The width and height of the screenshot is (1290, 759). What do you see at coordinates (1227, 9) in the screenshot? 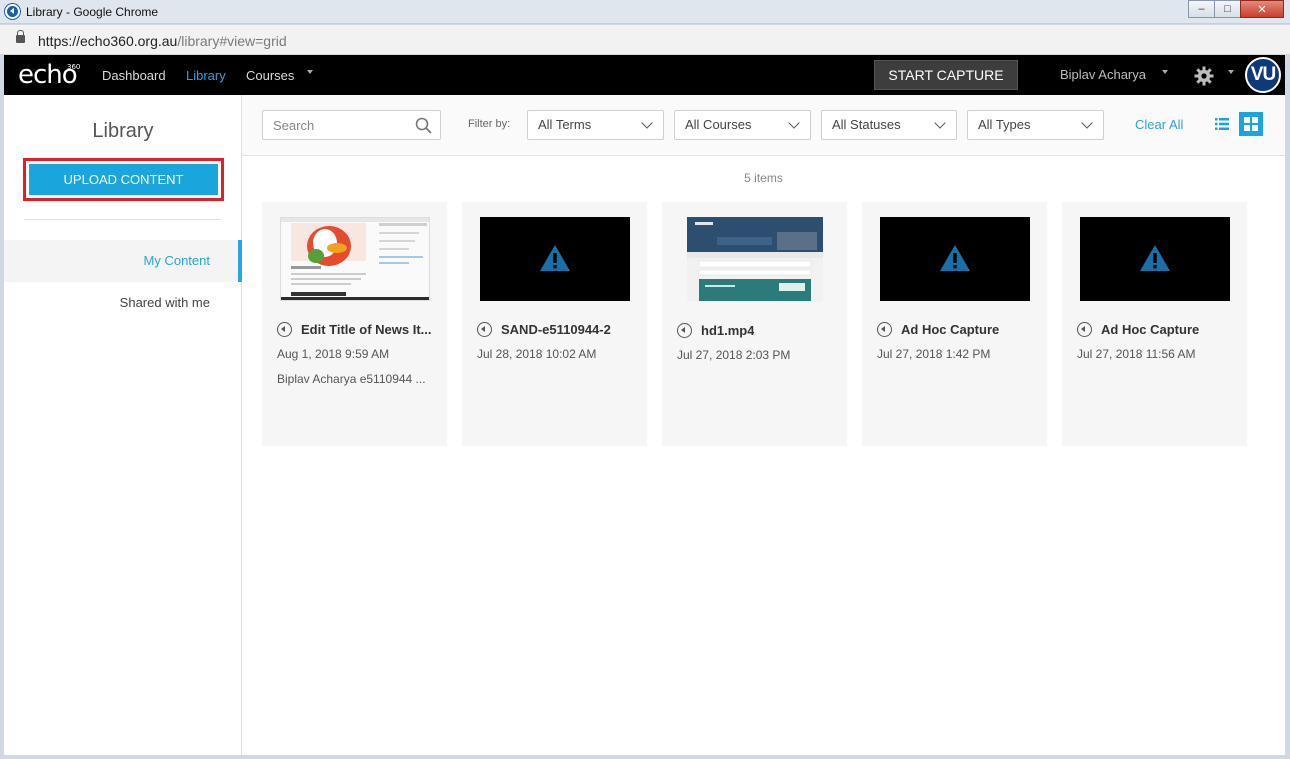
I see `maximize-button: □` at bounding box center [1227, 9].